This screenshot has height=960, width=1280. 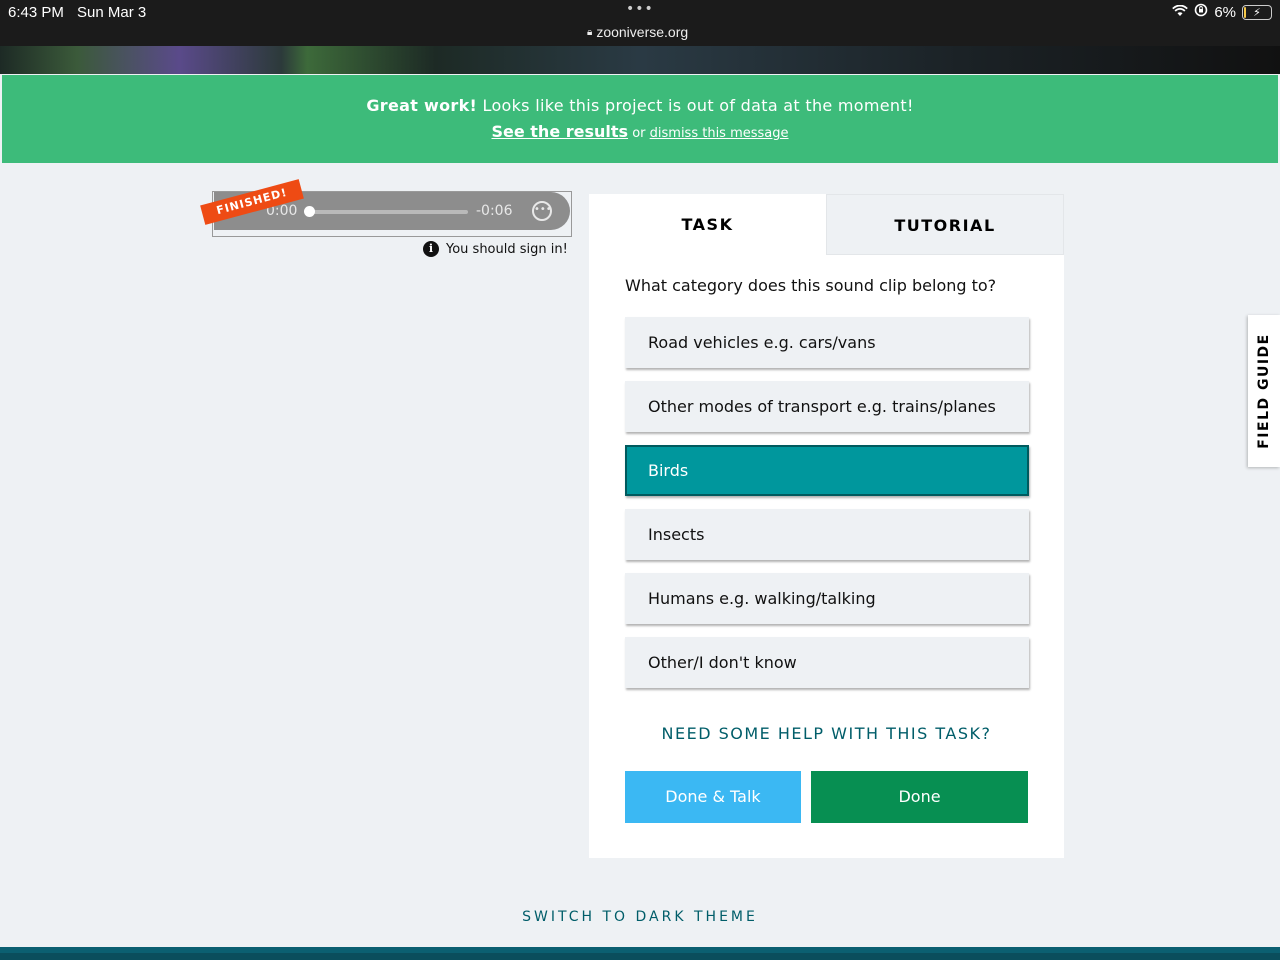 I want to click on answer-insects: Insects, so click(x=827, y=534).